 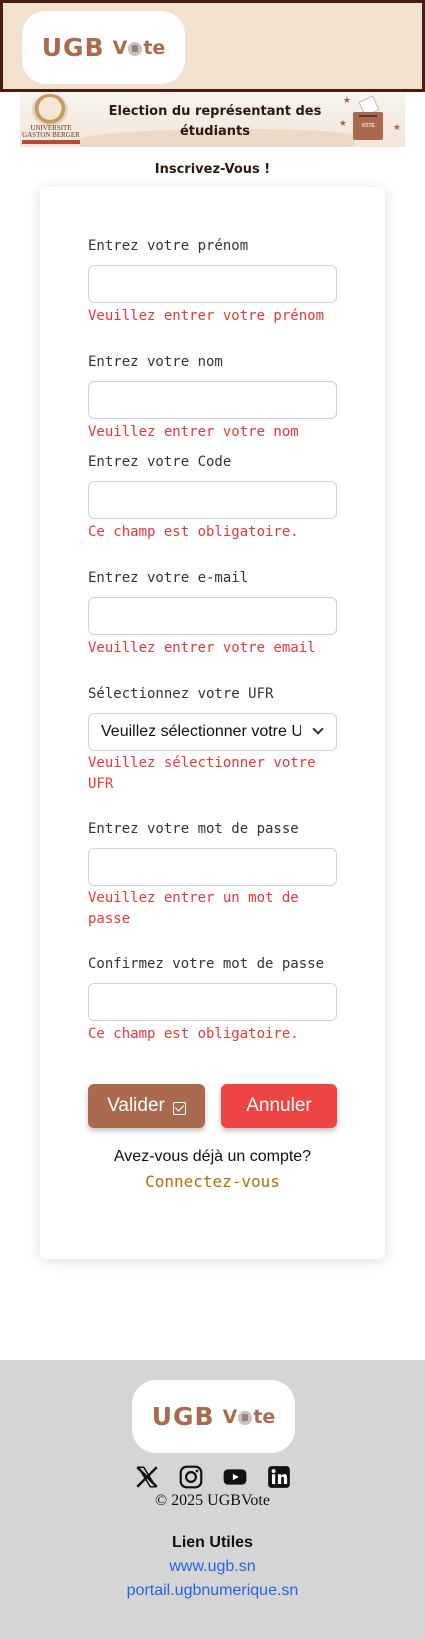 I want to click on cancel-button-label: Annuler, so click(x=279, y=1105).